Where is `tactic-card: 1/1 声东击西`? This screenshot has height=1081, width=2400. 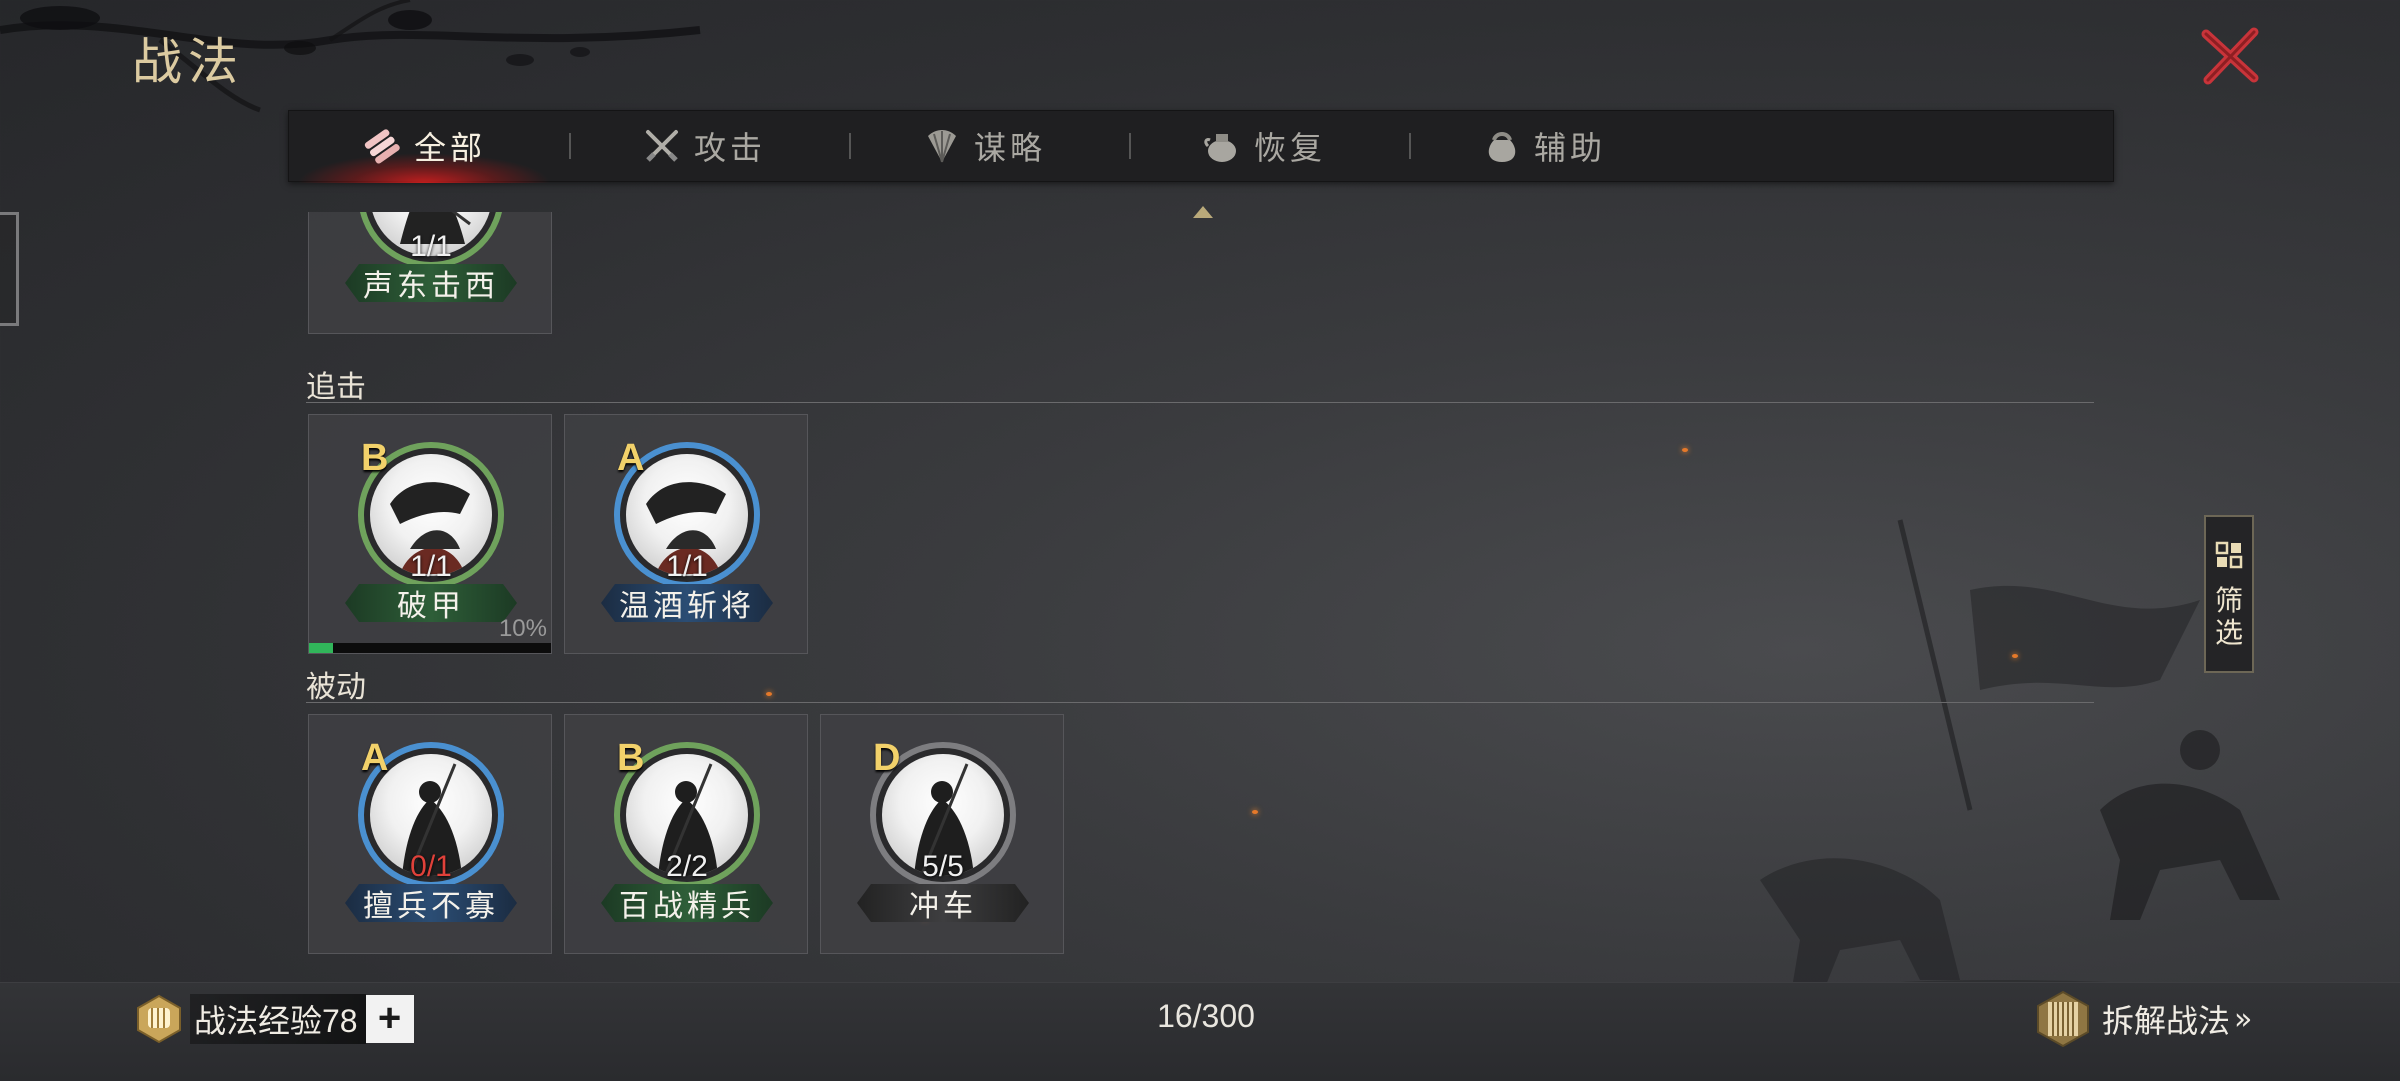 tactic-card: 1/1 声东击西 is located at coordinates (430, 273).